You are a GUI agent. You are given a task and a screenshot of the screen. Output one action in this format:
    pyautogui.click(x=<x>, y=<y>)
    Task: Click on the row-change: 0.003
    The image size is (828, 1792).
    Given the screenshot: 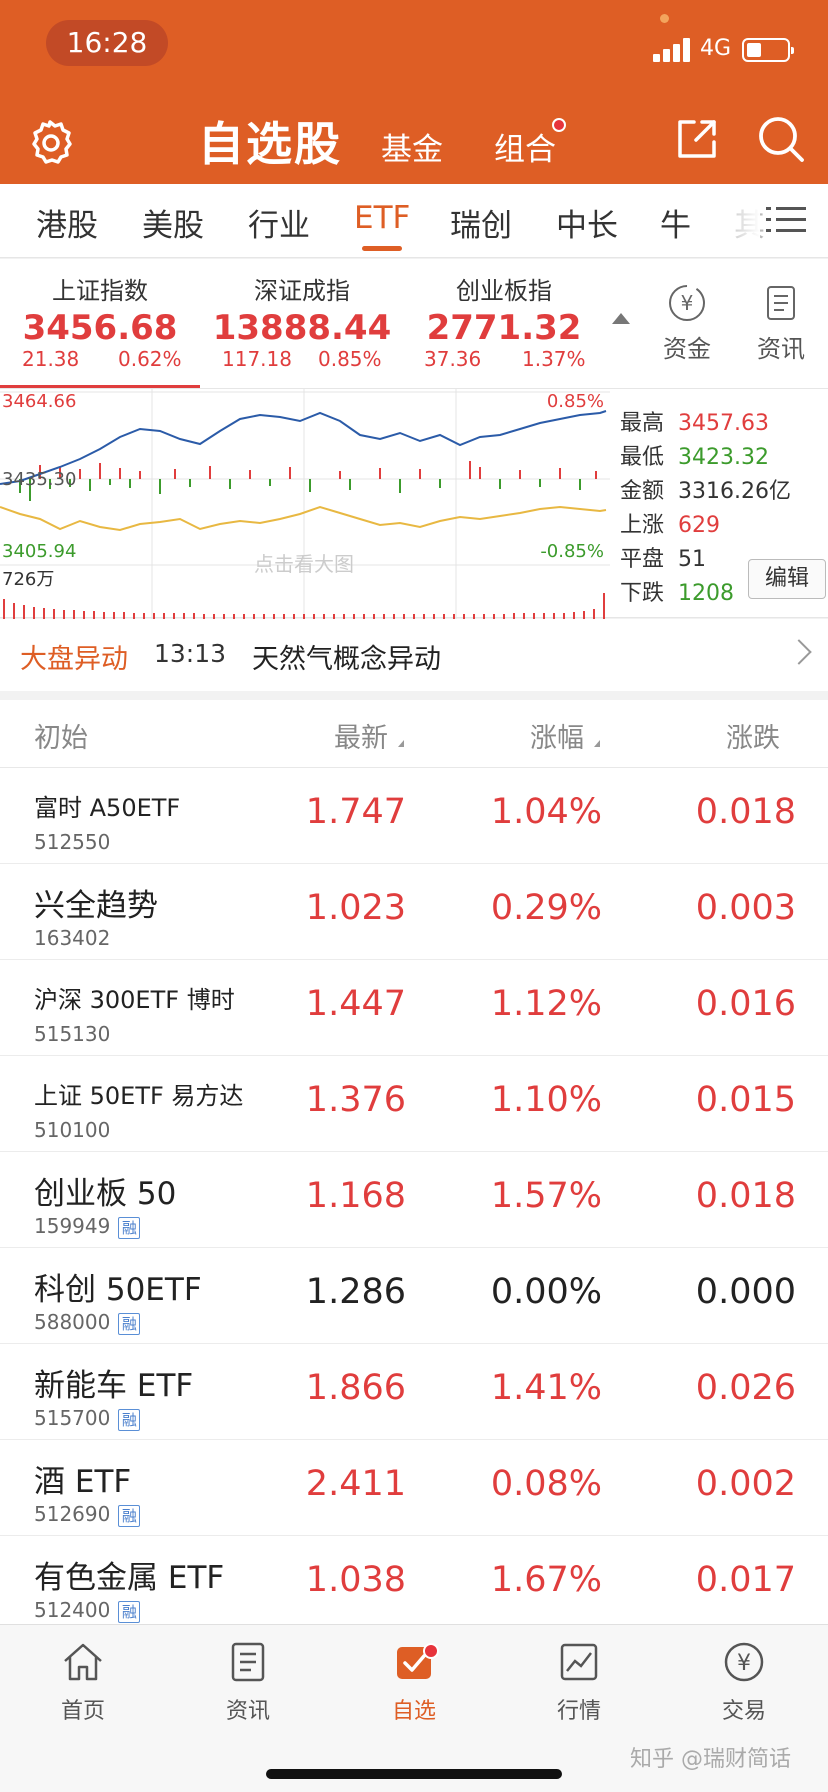 What is the action you would take?
    pyautogui.click(x=745, y=908)
    